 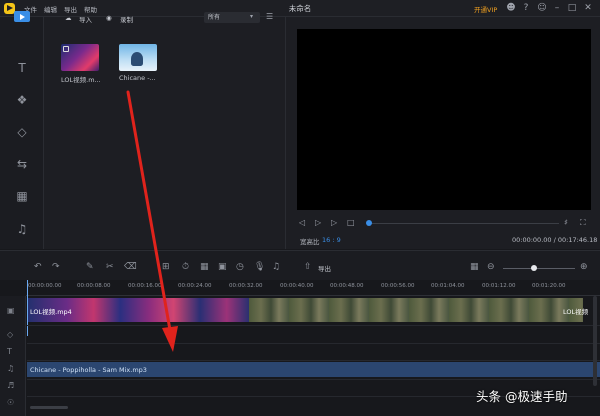 I want to click on aspect-ratio-value: 16 : 9, so click(x=331, y=240).